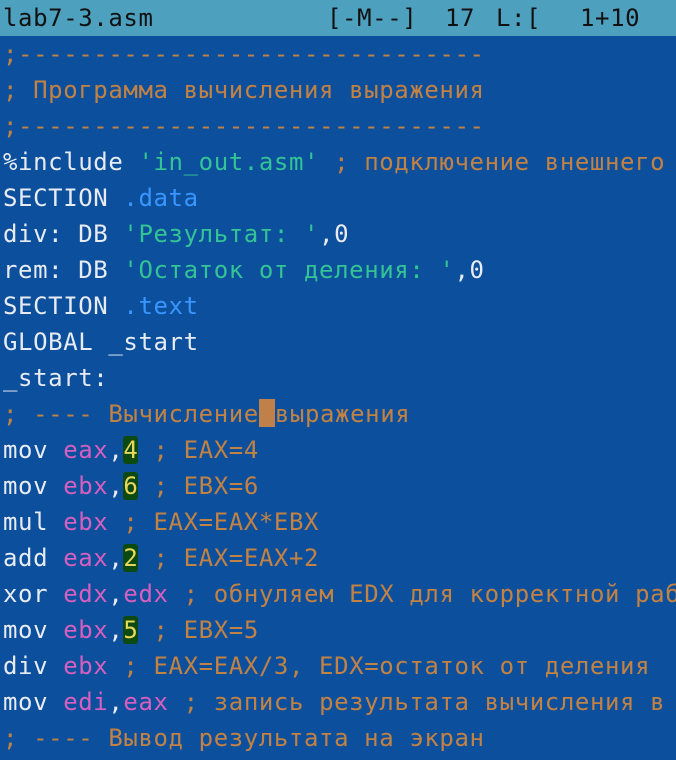 Image resolution: width=676 pixels, height=760 pixels. What do you see at coordinates (33, 666) in the screenshot?
I see `instruction: div` at bounding box center [33, 666].